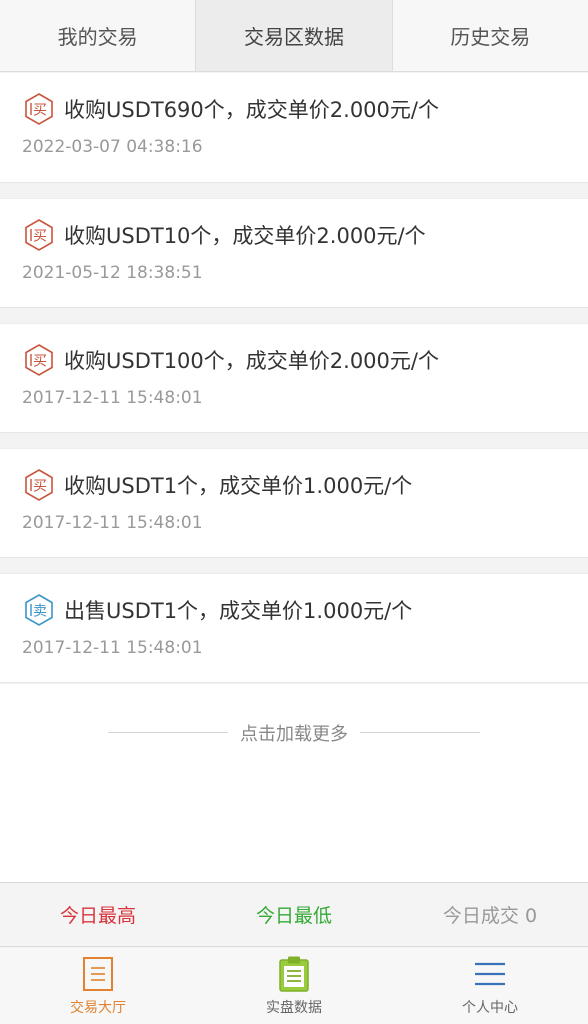 The image size is (588, 1024). I want to click on nav-profile: 个人中心, so click(490, 985).